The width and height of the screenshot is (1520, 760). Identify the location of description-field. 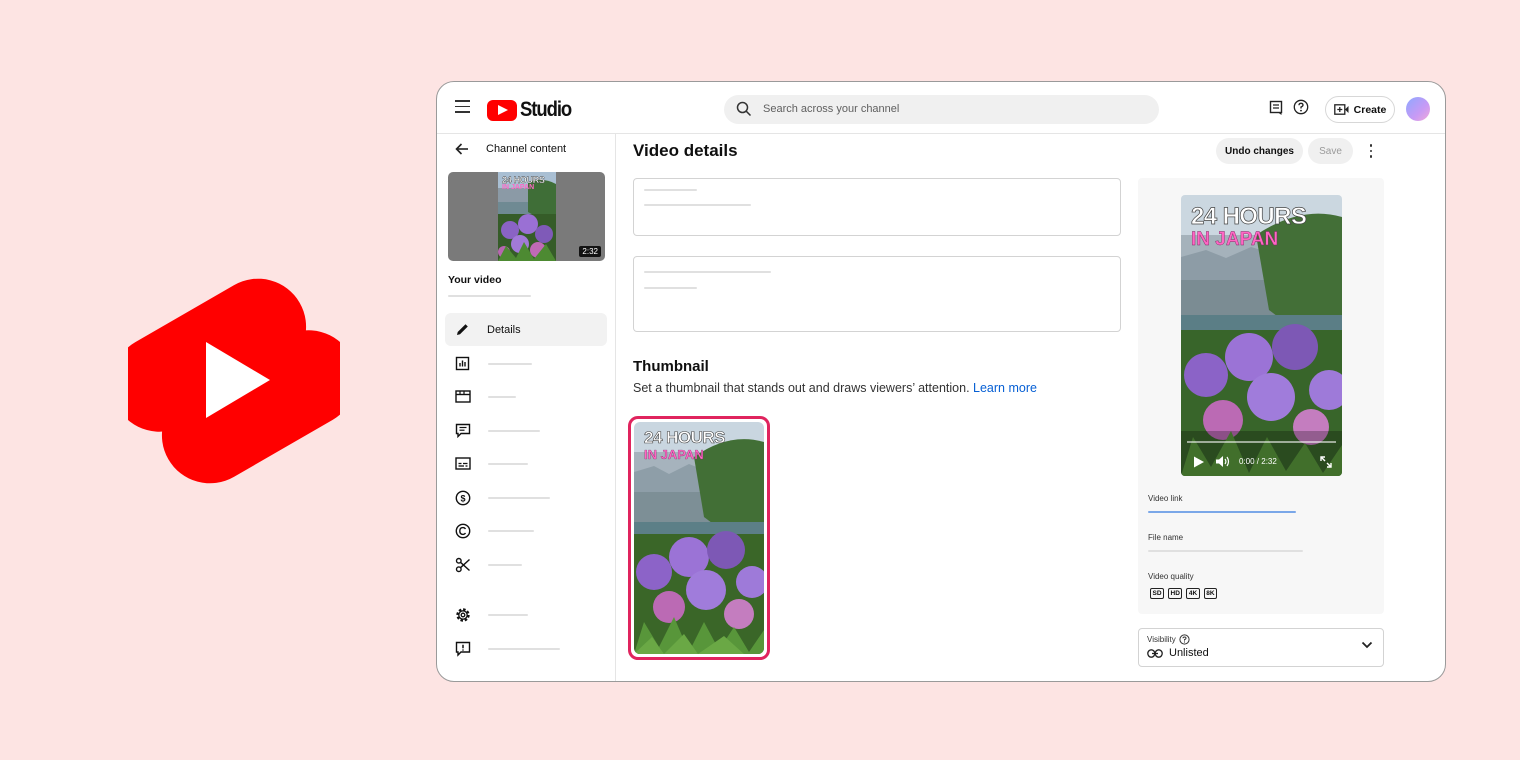
(877, 294).